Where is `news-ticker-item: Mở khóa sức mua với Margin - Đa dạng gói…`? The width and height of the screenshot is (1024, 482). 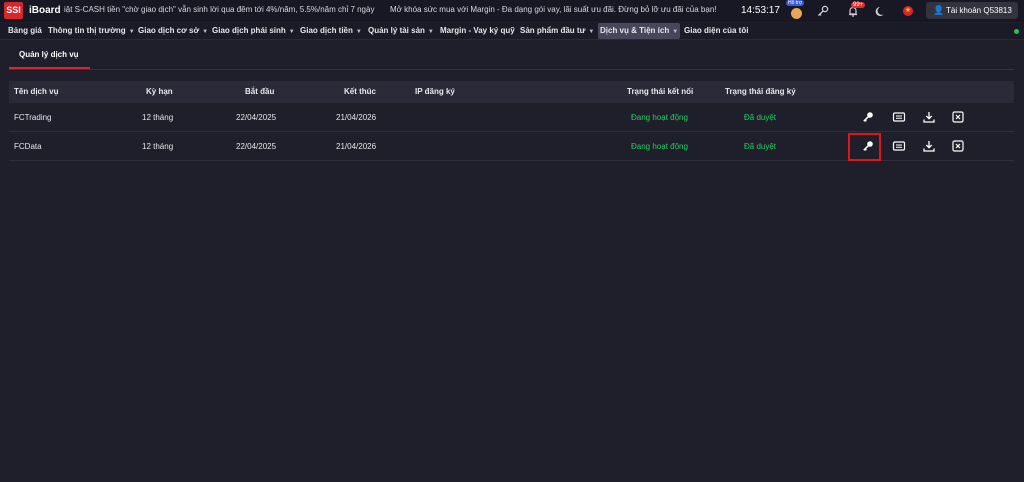 news-ticker-item: Mở khóa sức mua với Margin - Đa dạng gói… is located at coordinates (553, 9).